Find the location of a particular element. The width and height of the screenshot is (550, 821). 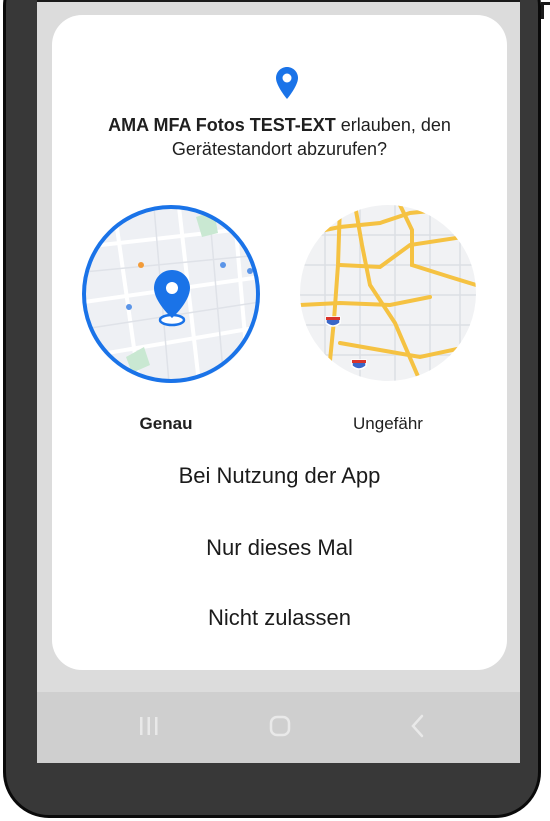

approximate-location-option: Ungefähr is located at coordinates (387, 319).